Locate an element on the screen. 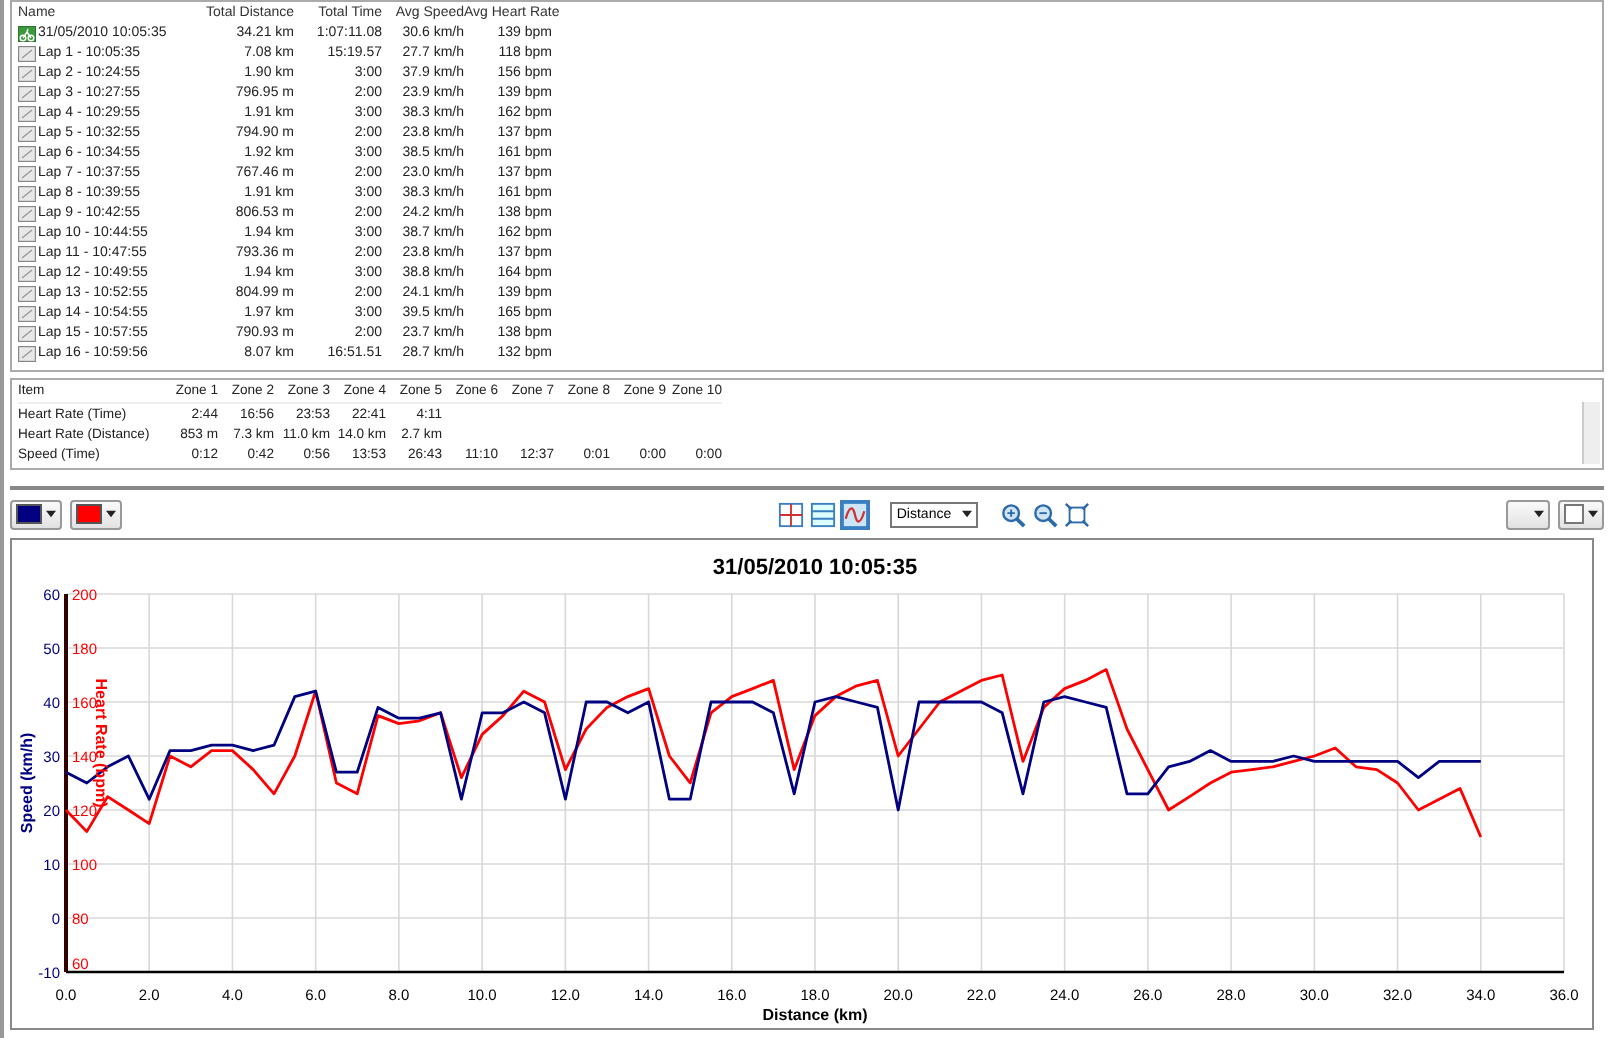 The width and height of the screenshot is (1612, 1038). line-chart-icon is located at coordinates (855, 514).